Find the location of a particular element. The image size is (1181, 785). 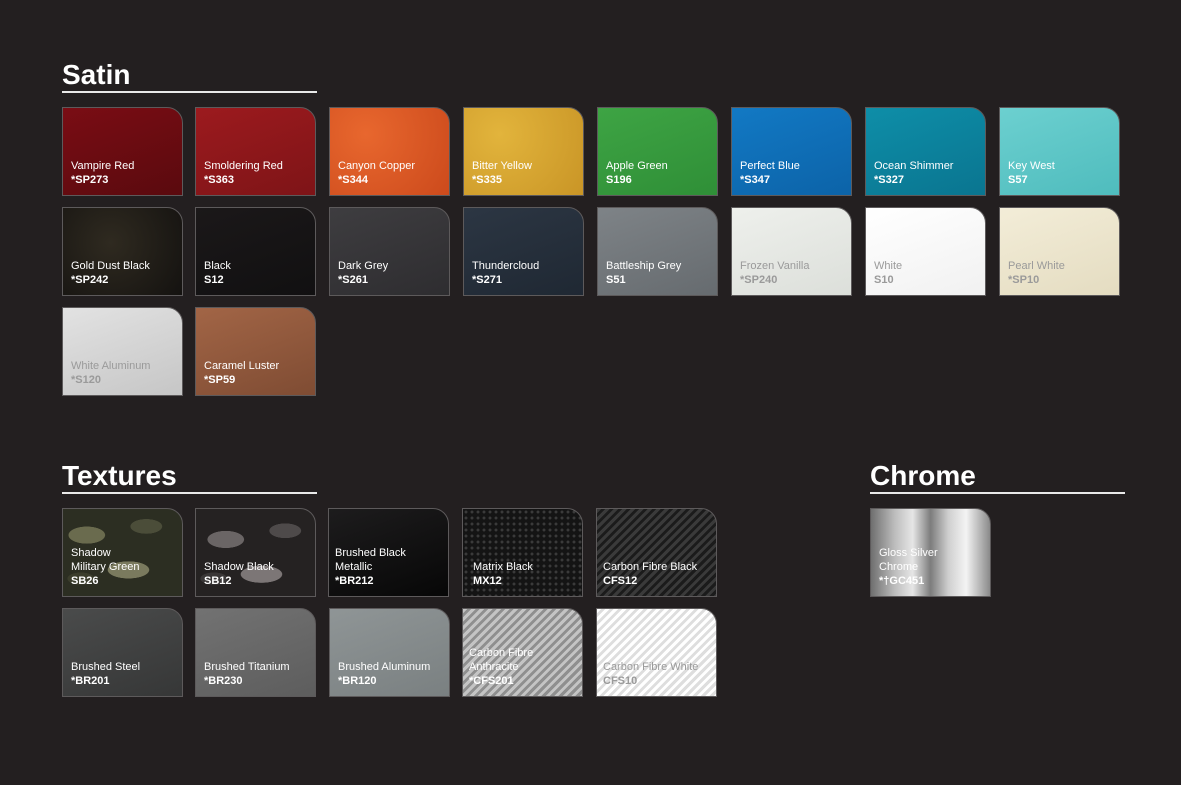

swatch-name: Bitter Yellow is located at coordinates (502, 166).